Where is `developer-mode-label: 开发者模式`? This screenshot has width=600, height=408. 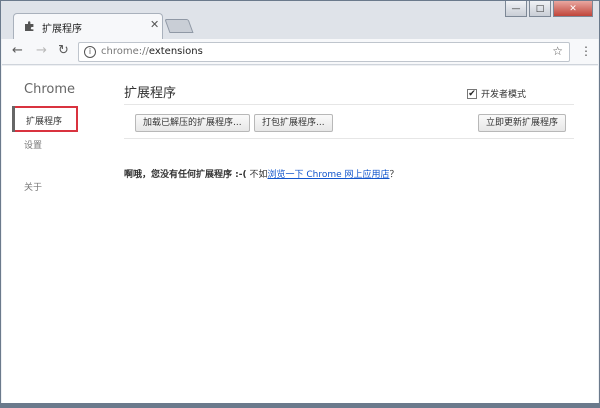
developer-mode-label: 开发者模式 is located at coordinates (504, 95).